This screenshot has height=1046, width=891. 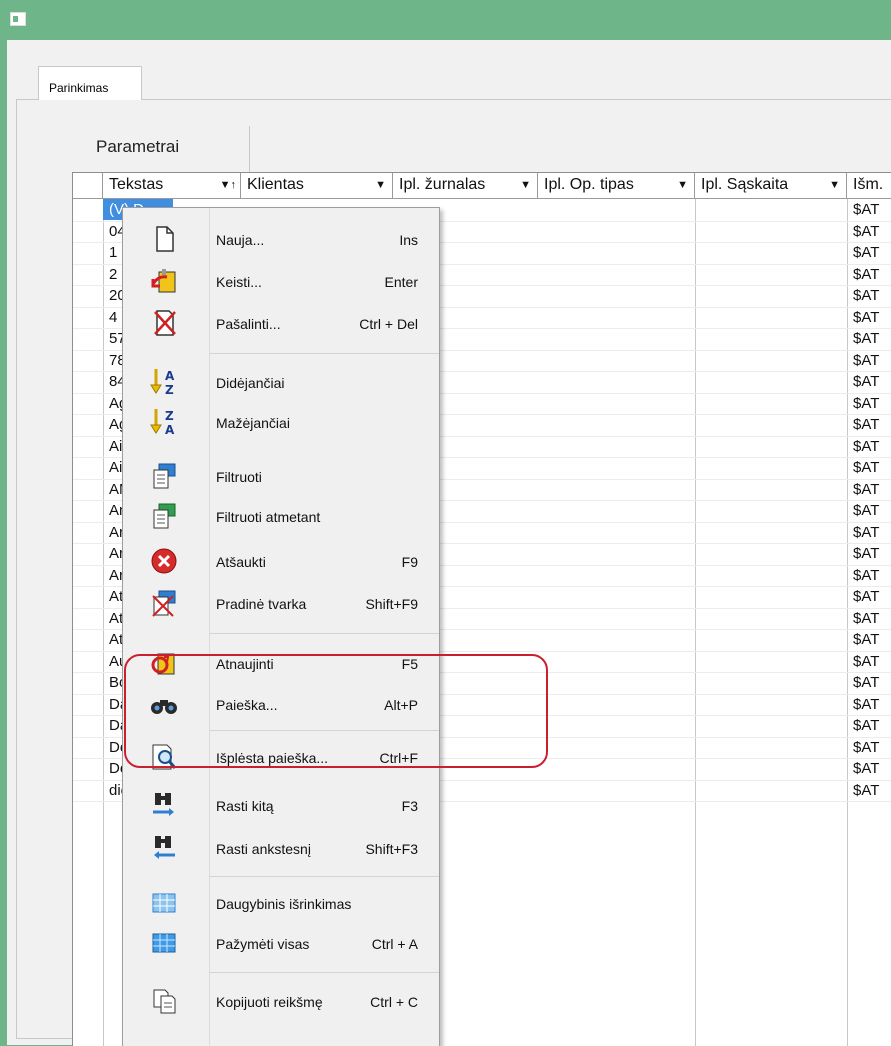 What do you see at coordinates (394, 1002) in the screenshot?
I see `menu-item-shortcut: Ctrl + C` at bounding box center [394, 1002].